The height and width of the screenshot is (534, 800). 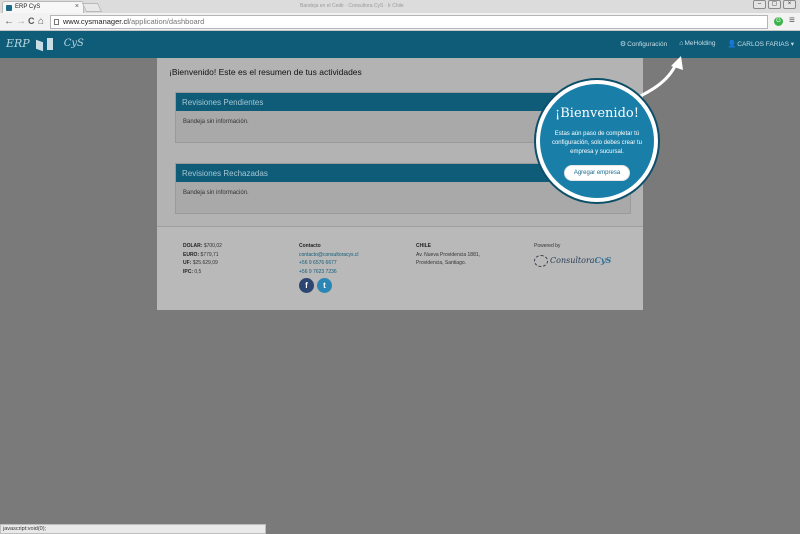 I want to click on window-controls: – ▢ ×, so click(x=774, y=4).